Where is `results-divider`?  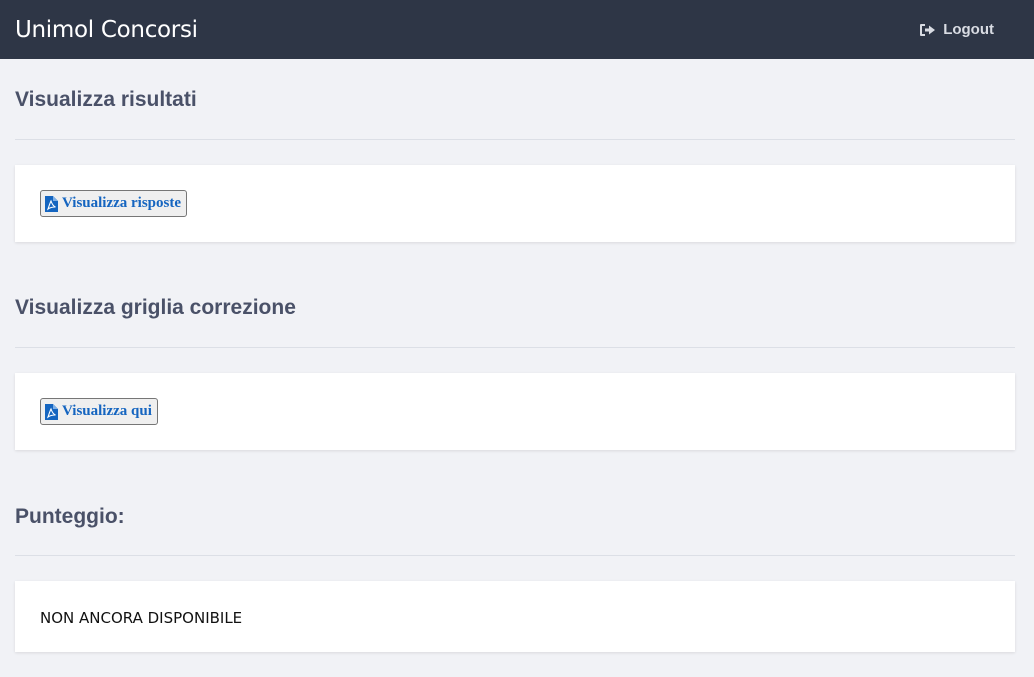 results-divider is located at coordinates (515, 139).